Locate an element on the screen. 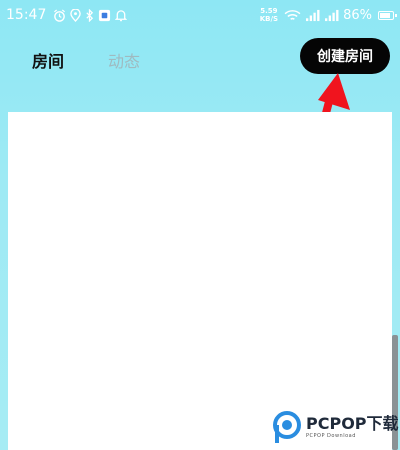 Image resolution: width=400 pixels, height=450 pixels. battery-icon is located at coordinates (387, 15).